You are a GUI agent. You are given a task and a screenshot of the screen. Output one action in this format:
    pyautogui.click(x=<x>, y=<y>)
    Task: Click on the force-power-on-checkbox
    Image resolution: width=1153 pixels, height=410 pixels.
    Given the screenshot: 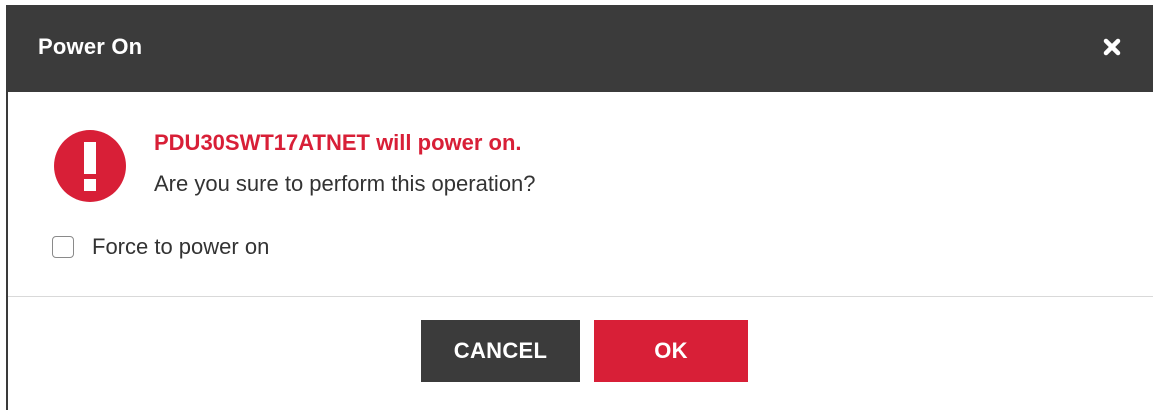 What is the action you would take?
    pyautogui.click(x=63, y=247)
    